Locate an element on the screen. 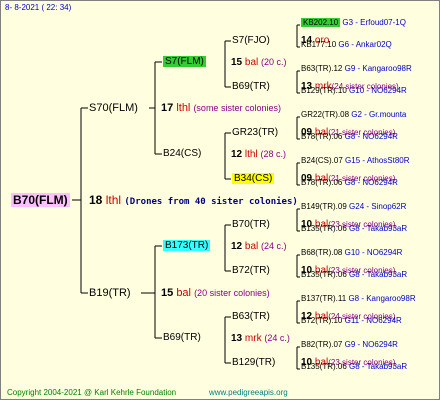 This screenshot has height=400, width=440. gen3-type: lthl is located at coordinates (251, 154).